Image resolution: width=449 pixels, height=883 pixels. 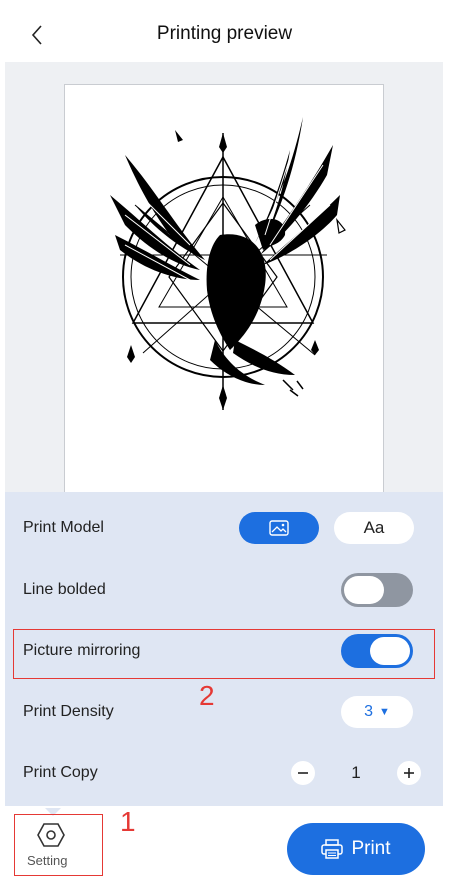 I want to click on print-copy-value: 1, so click(x=356, y=772).